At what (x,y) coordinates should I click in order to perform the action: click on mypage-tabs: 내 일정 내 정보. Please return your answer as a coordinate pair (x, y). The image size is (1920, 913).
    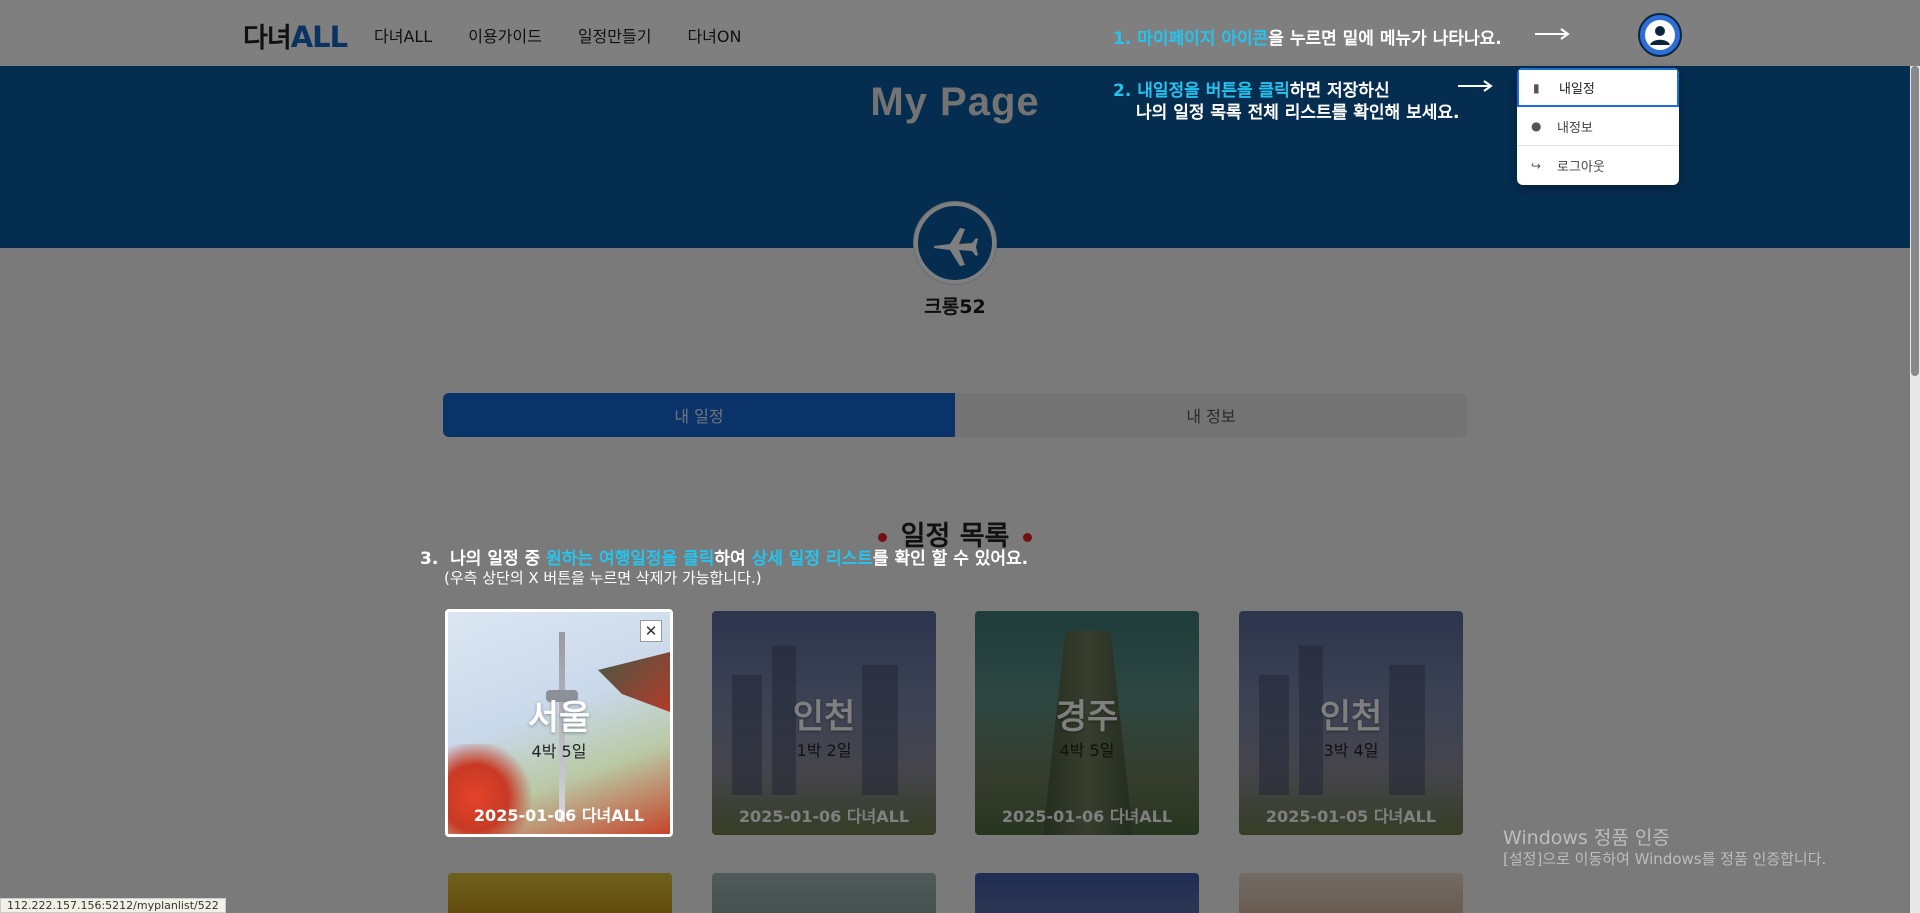
    Looking at the image, I should click on (955, 415).